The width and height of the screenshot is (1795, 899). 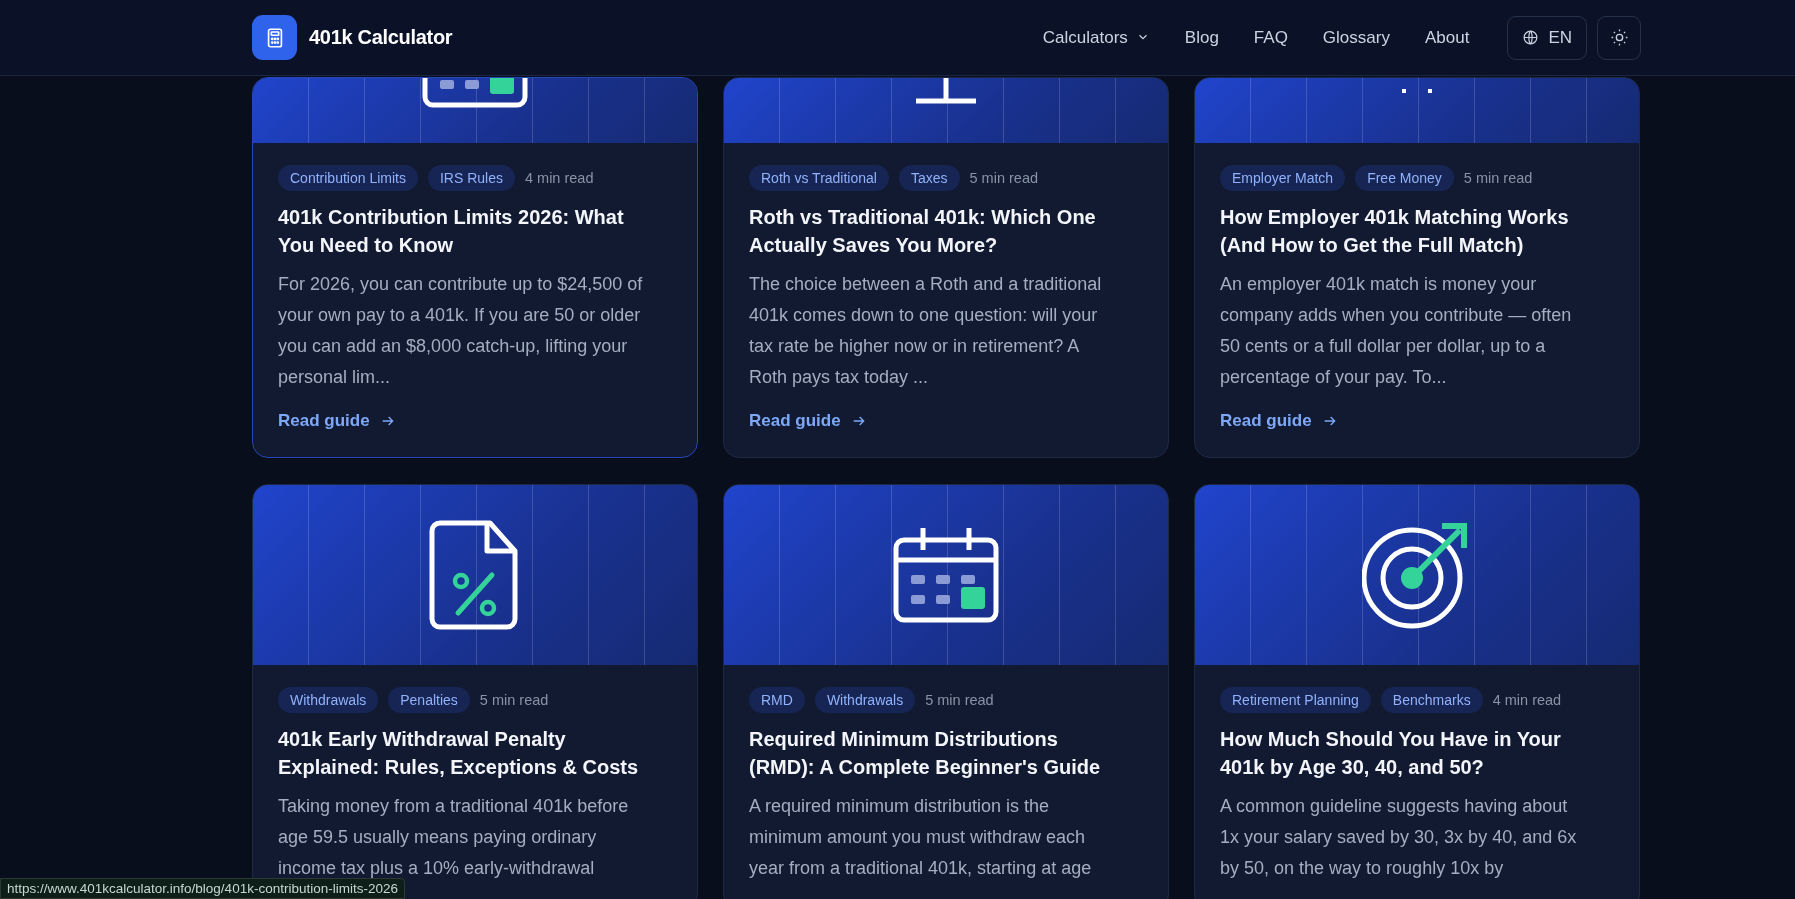 I want to click on scale-icon, so click(x=946, y=91).